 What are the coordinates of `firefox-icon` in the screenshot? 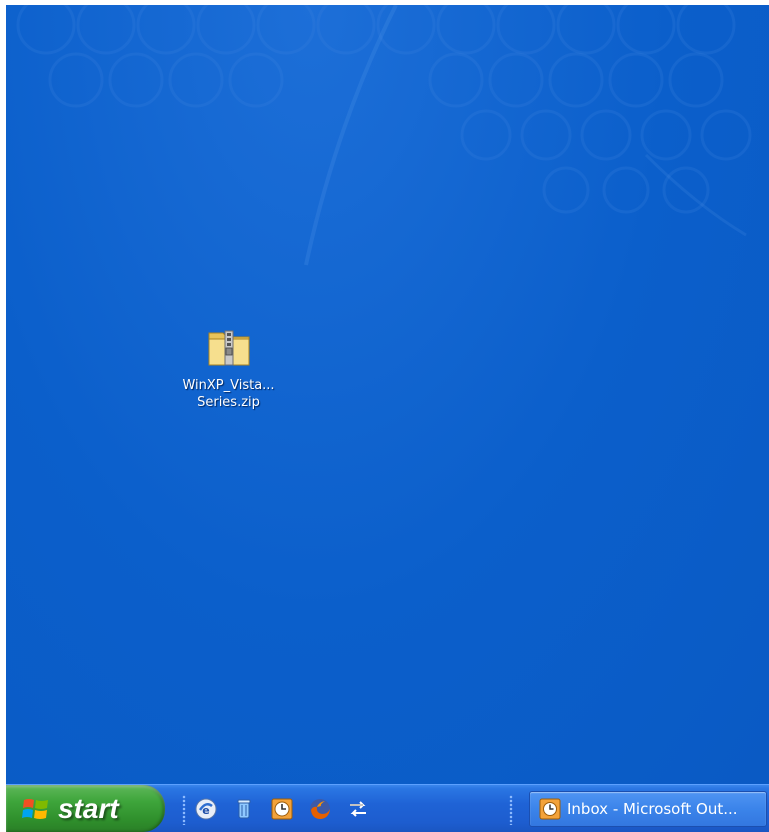 It's located at (320, 809).